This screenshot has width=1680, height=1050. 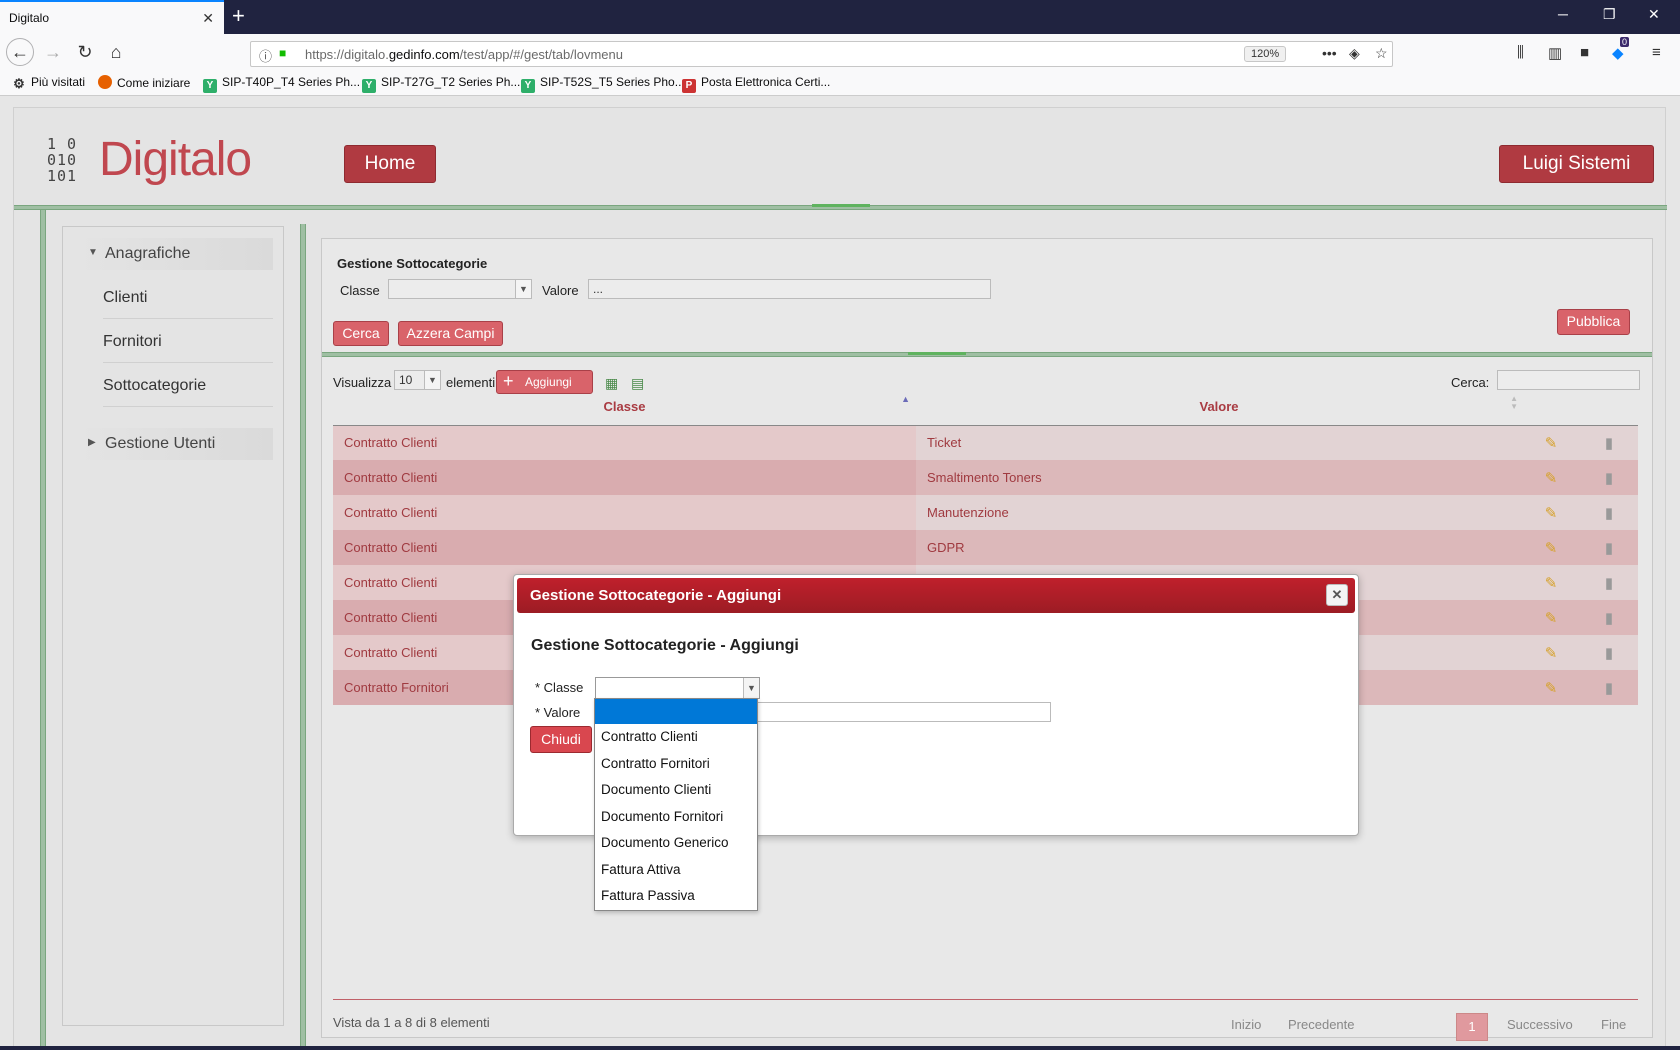 I want to click on reload-icon: ↻, so click(x=85, y=52).